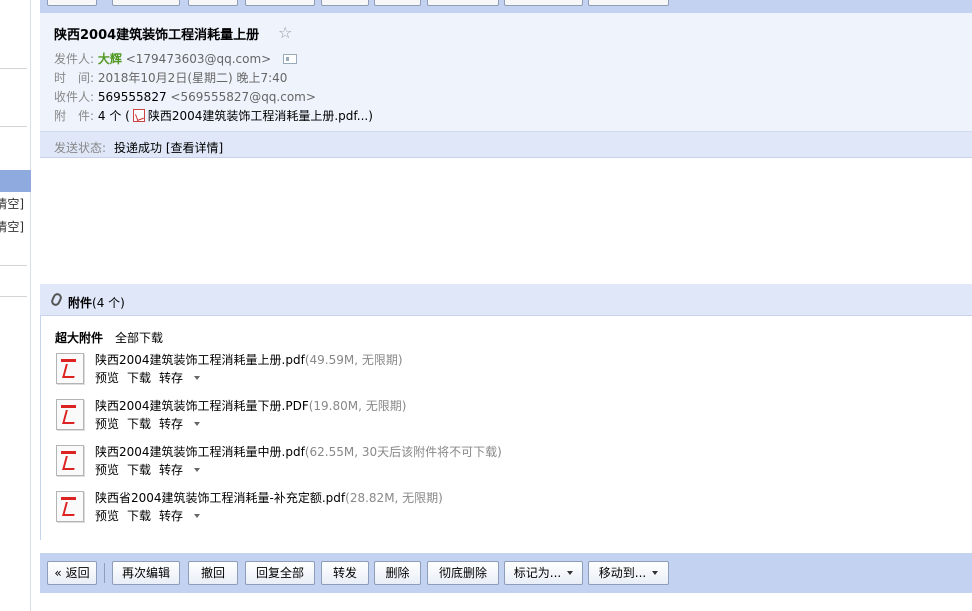 This screenshot has width=972, height=611. I want to click on pdf-icon, so click(138, 115).